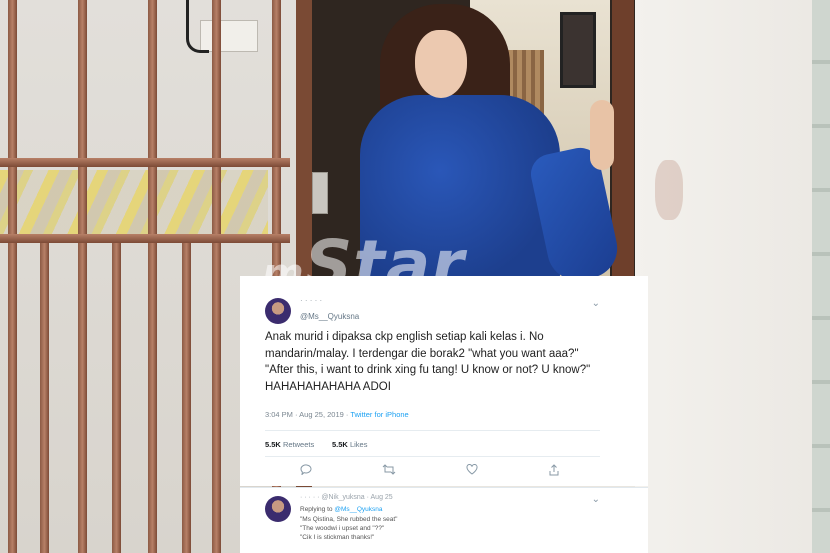 The width and height of the screenshot is (830, 553). What do you see at coordinates (320, 193) in the screenshot?
I see `door-hinge` at bounding box center [320, 193].